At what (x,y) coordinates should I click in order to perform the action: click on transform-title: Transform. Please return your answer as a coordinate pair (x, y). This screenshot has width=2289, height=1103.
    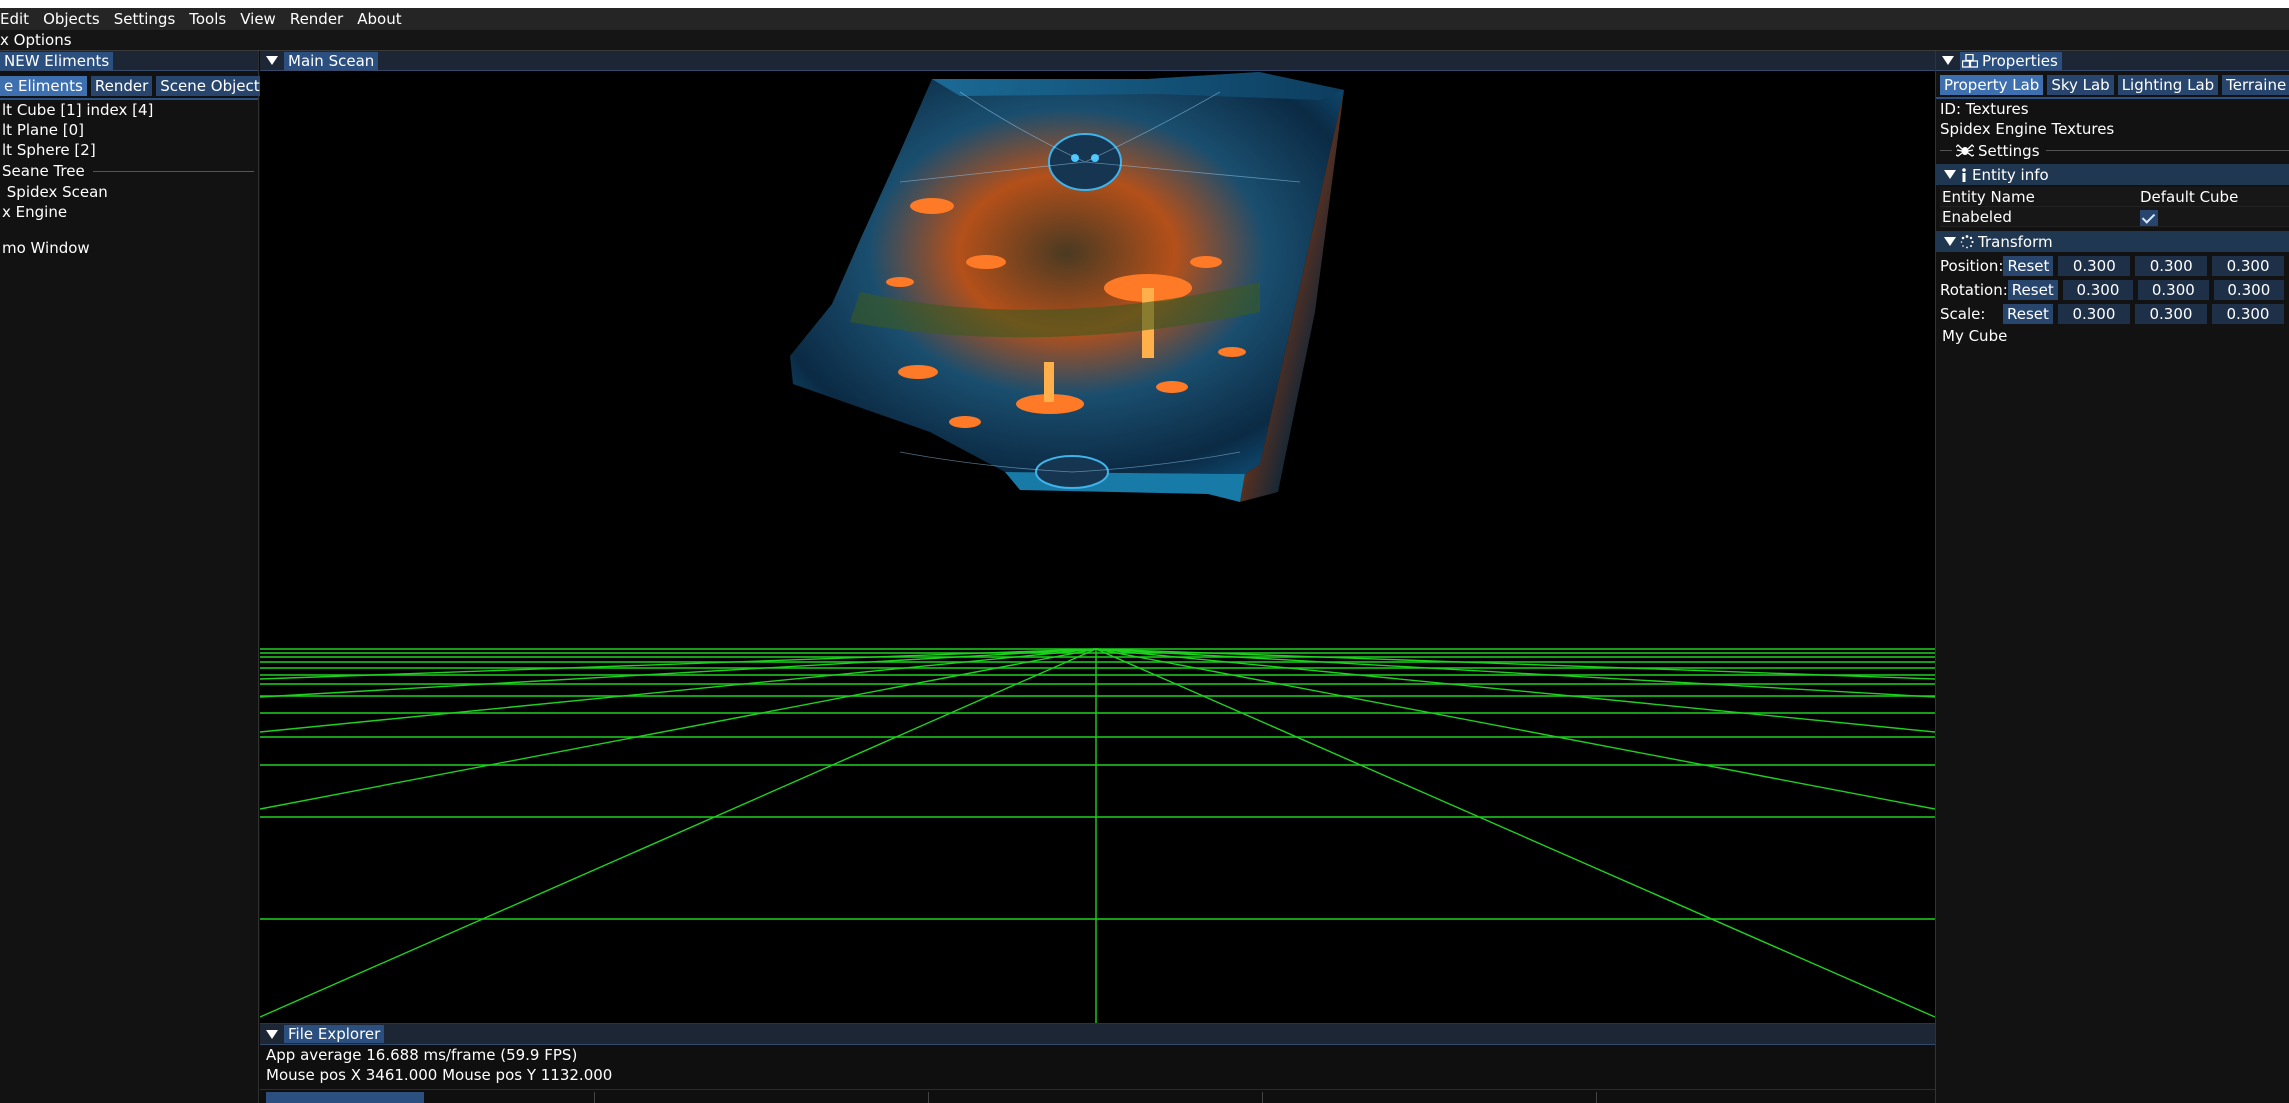
    Looking at the image, I should click on (2015, 241).